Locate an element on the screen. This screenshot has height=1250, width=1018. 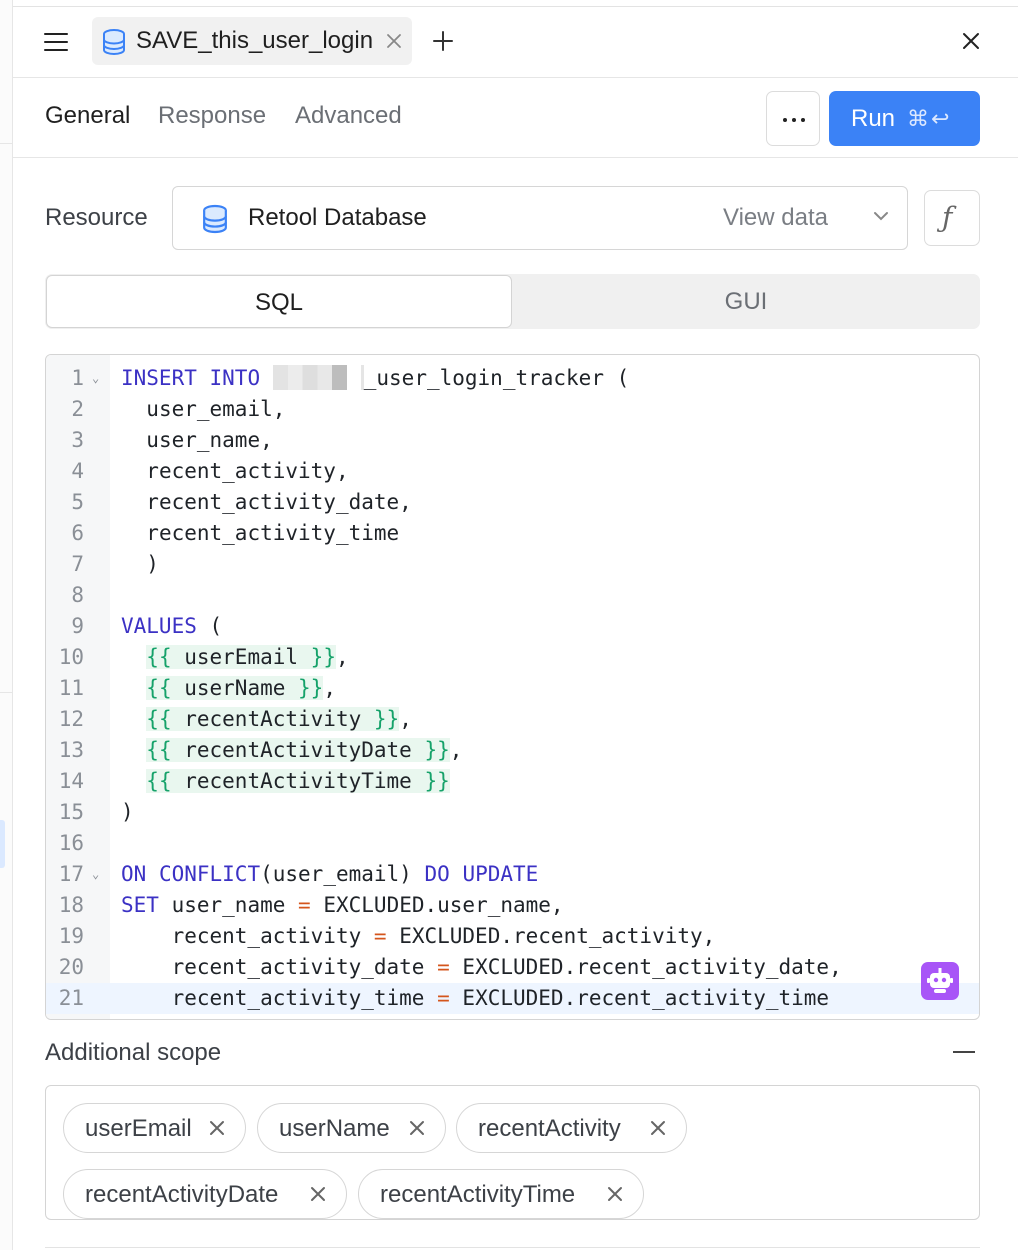
keyword: DO is located at coordinates (437, 874).